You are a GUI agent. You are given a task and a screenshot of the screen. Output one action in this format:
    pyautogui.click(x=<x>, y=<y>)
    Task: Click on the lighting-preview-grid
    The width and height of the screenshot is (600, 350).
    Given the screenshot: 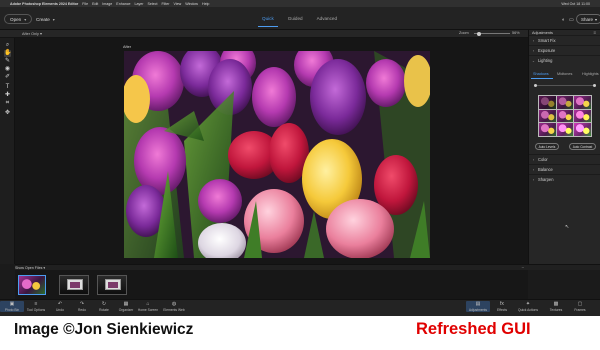 What is the action you would take?
    pyautogui.click(x=565, y=116)
    